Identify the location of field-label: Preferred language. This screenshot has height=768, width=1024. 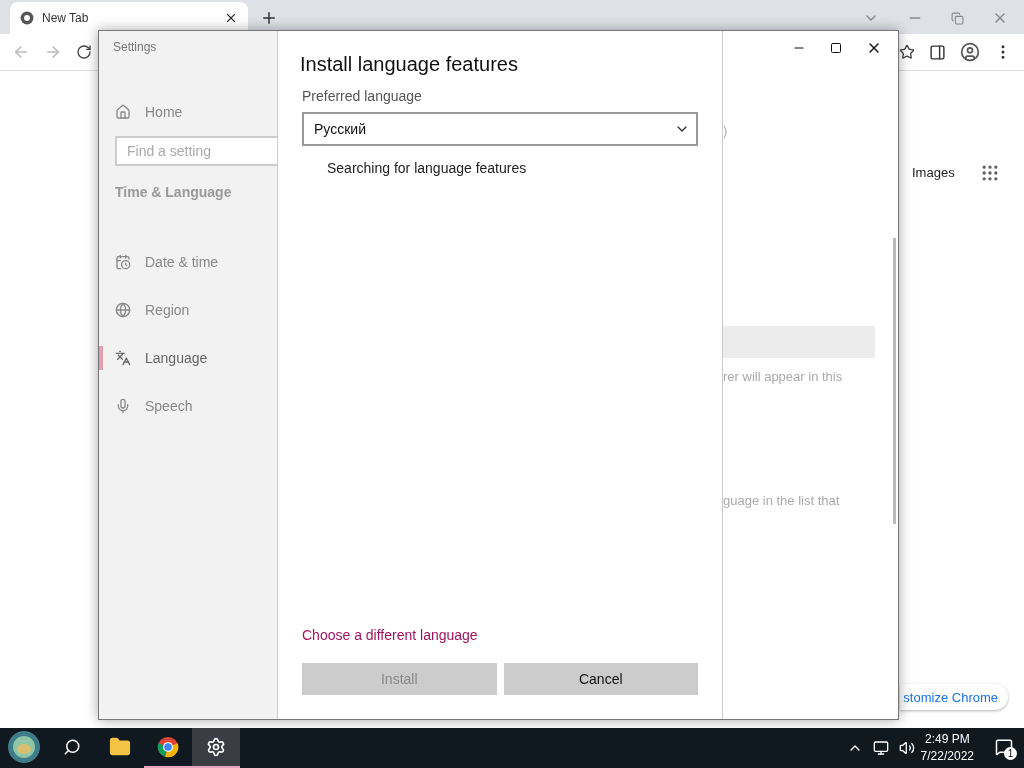
(362, 96).